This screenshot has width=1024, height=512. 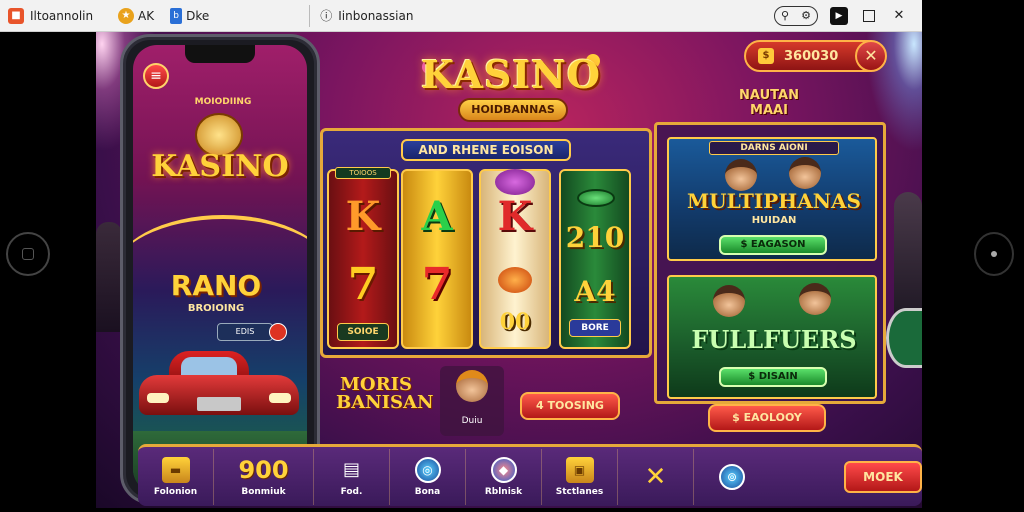 I want to click on toosing-button: 4 TOOSING, so click(x=570, y=406).